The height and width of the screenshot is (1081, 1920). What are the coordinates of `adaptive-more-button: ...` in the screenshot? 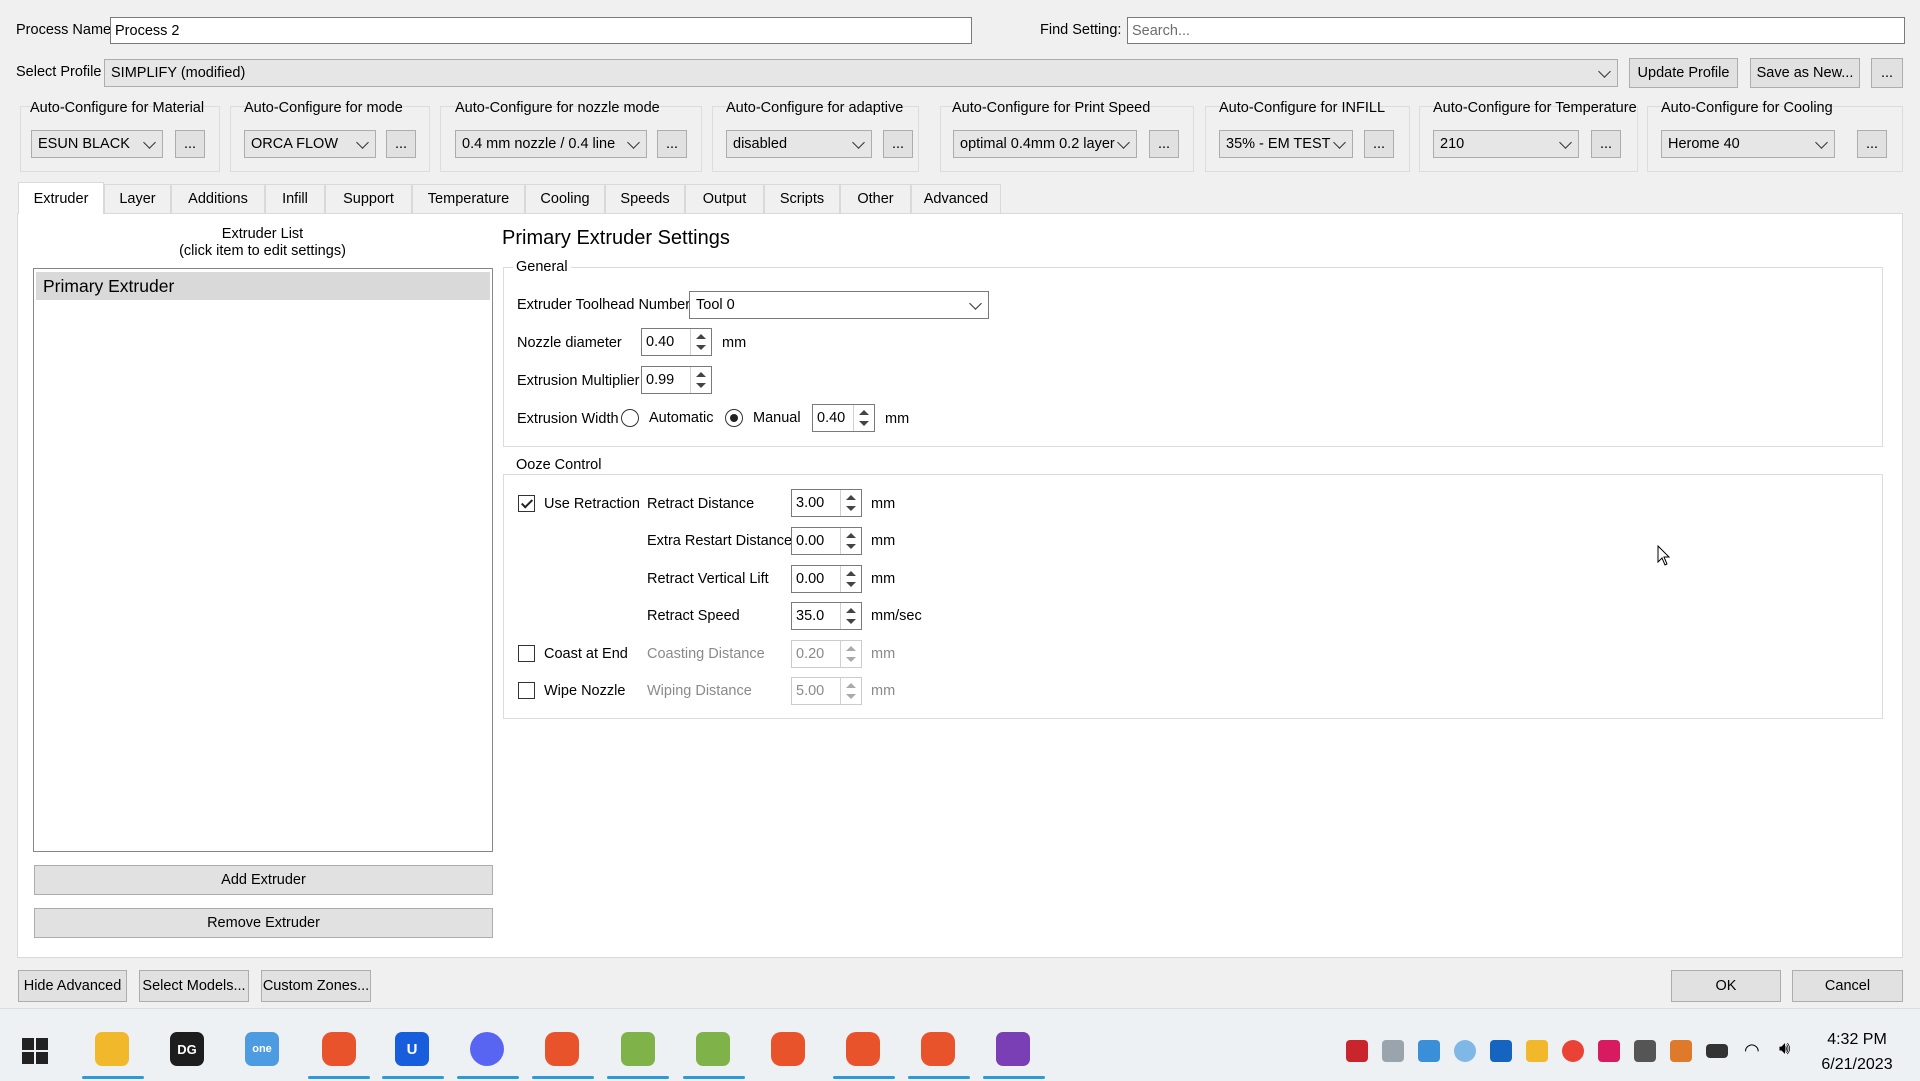 It's located at (898, 144).